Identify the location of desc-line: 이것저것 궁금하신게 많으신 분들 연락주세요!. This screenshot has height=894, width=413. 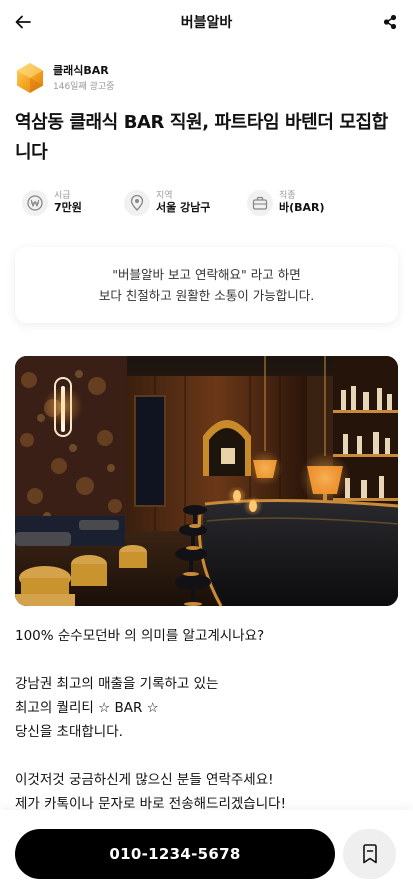
(144, 780).